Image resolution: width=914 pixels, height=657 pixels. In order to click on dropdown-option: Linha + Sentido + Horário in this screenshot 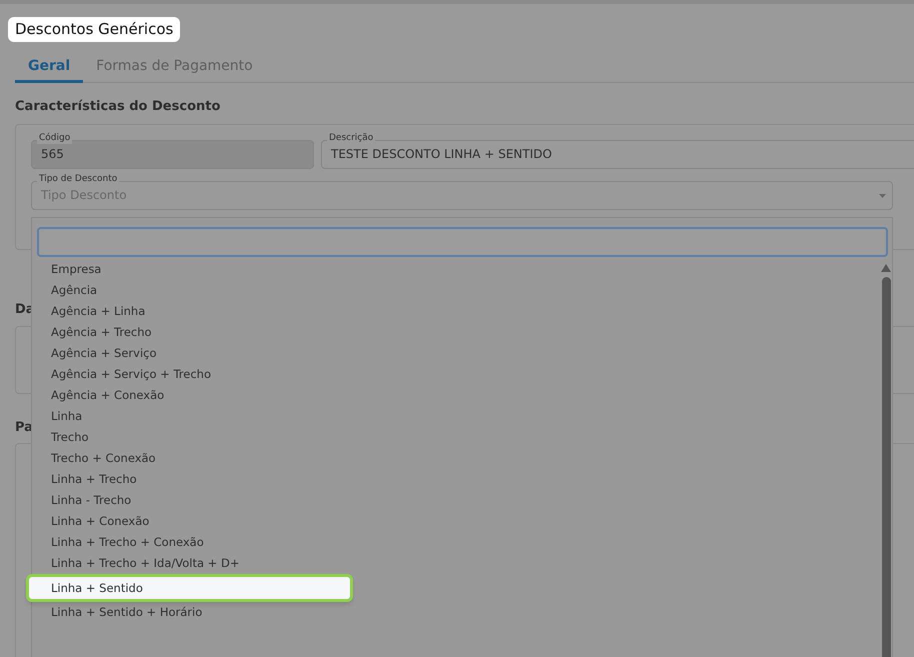, I will do `click(119, 612)`.